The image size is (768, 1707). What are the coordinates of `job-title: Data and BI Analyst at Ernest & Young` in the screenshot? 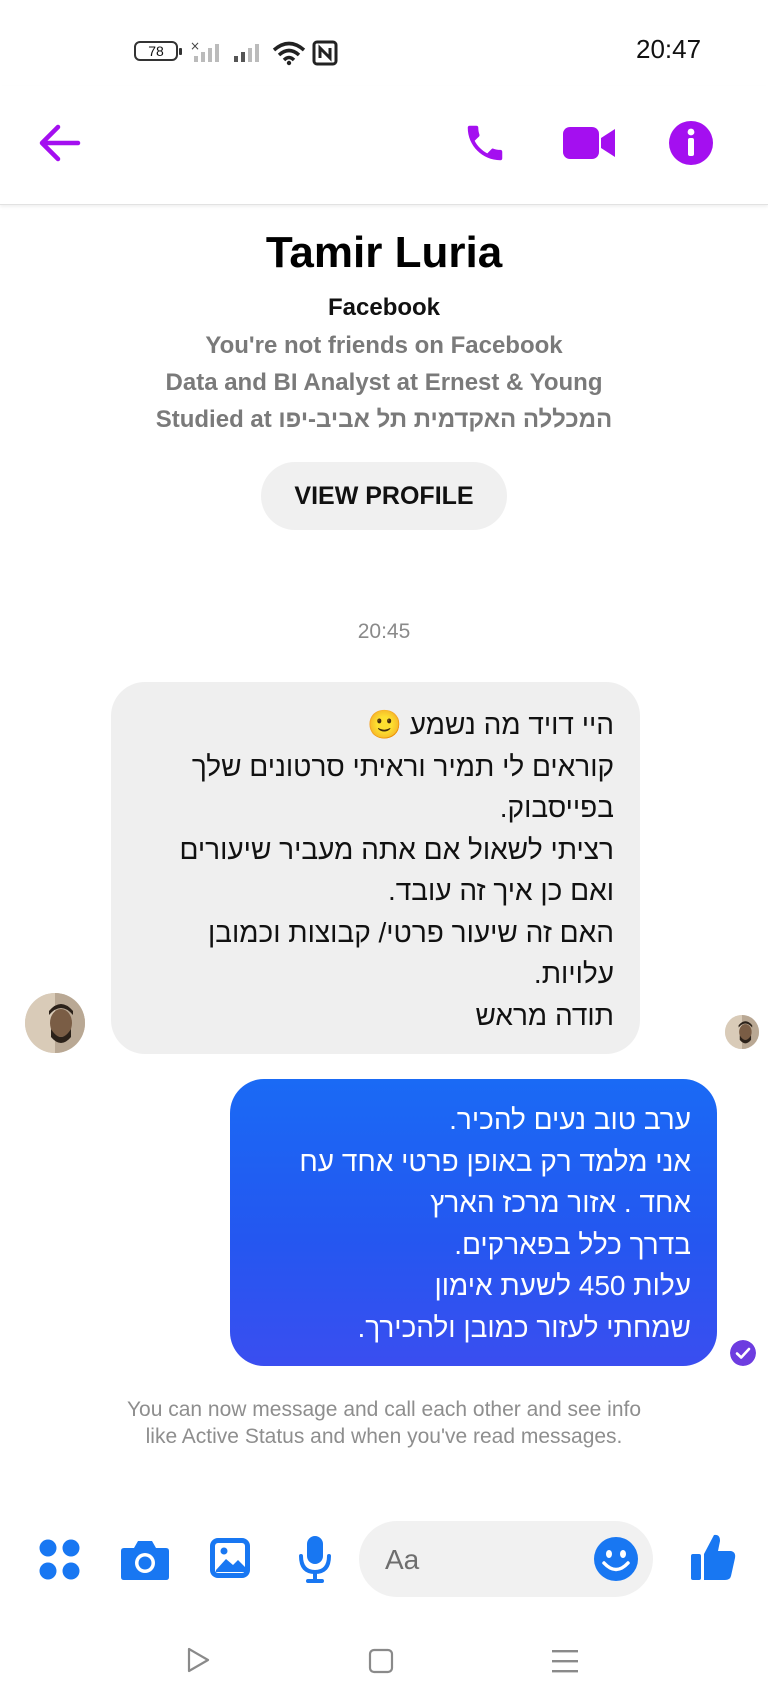 It's located at (384, 382).